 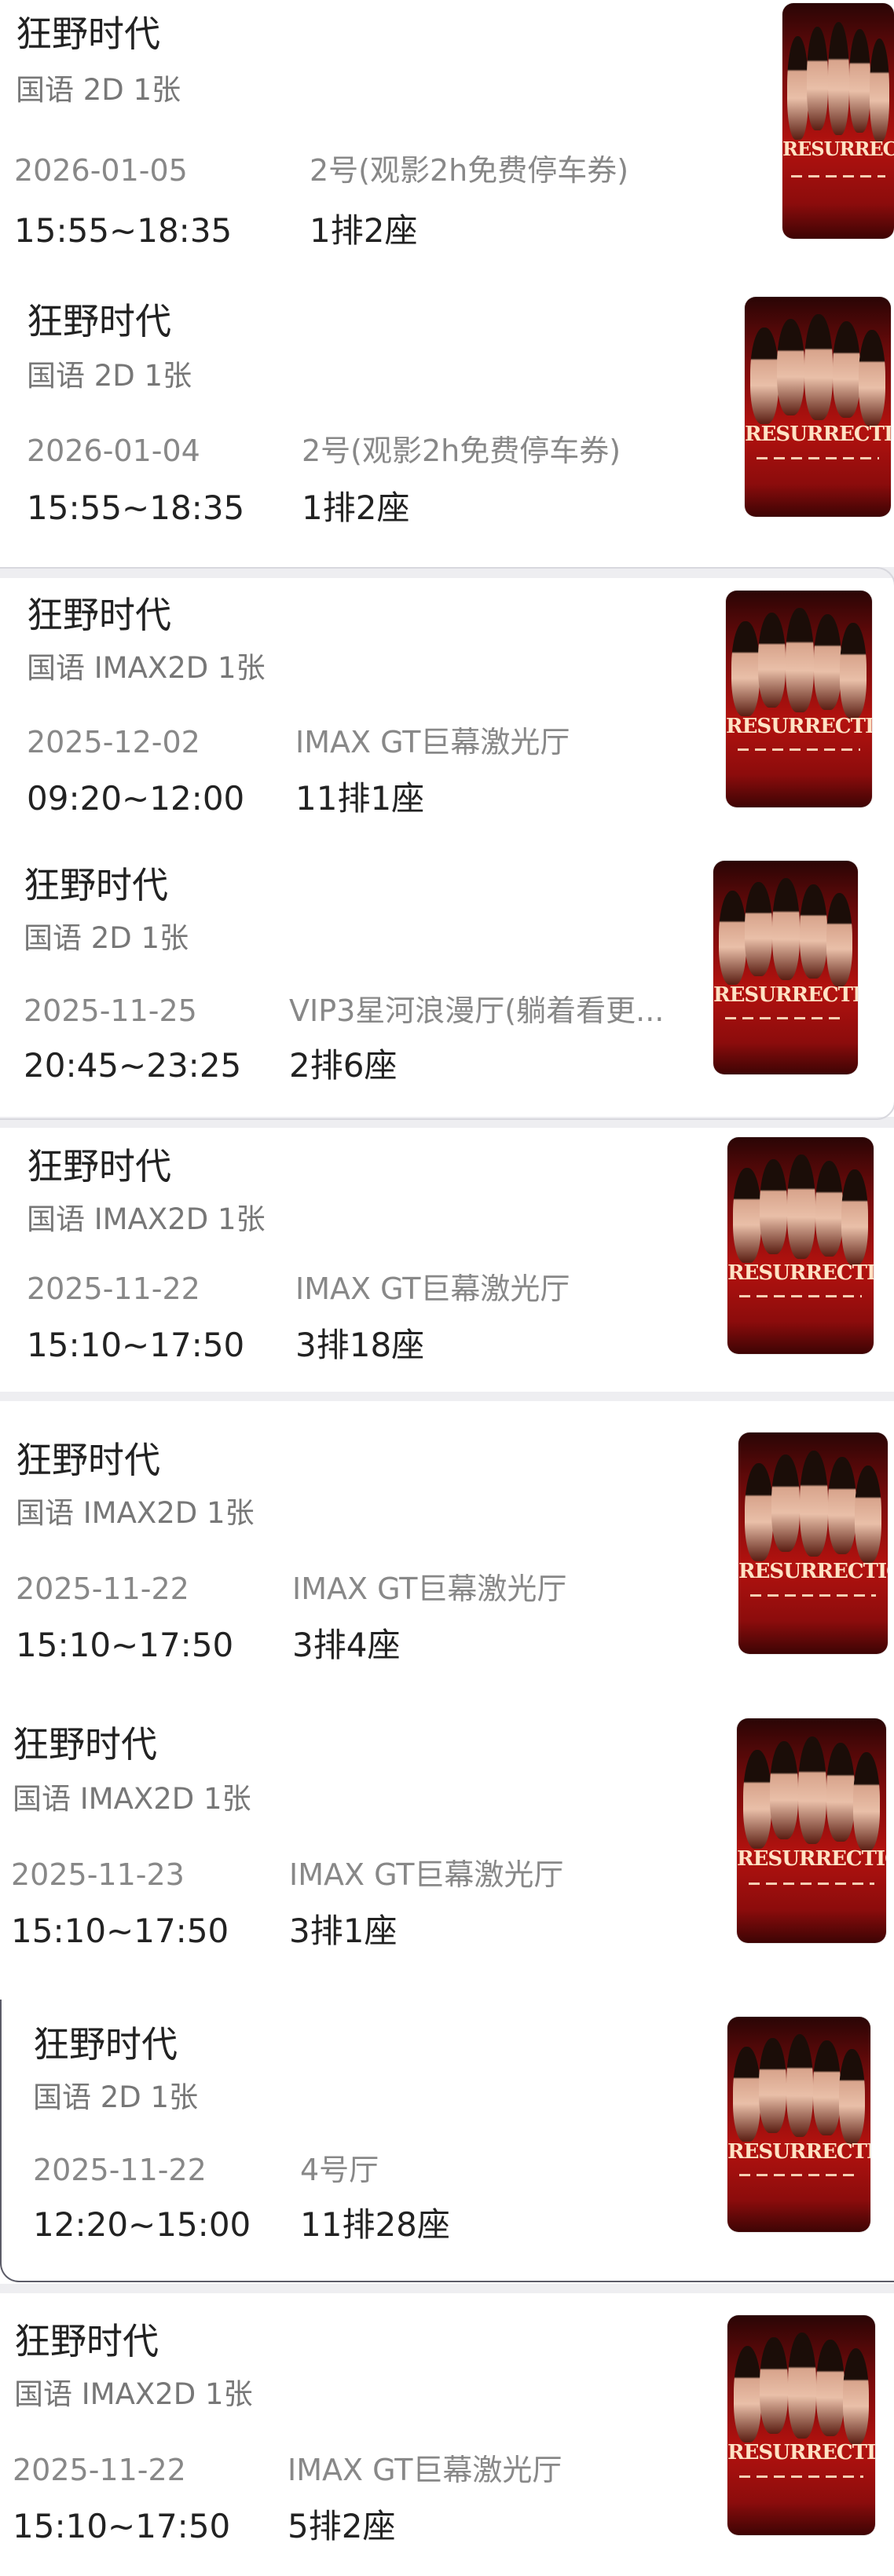 What do you see at coordinates (113, 451) in the screenshot?
I see `show-date: 2026-01-04` at bounding box center [113, 451].